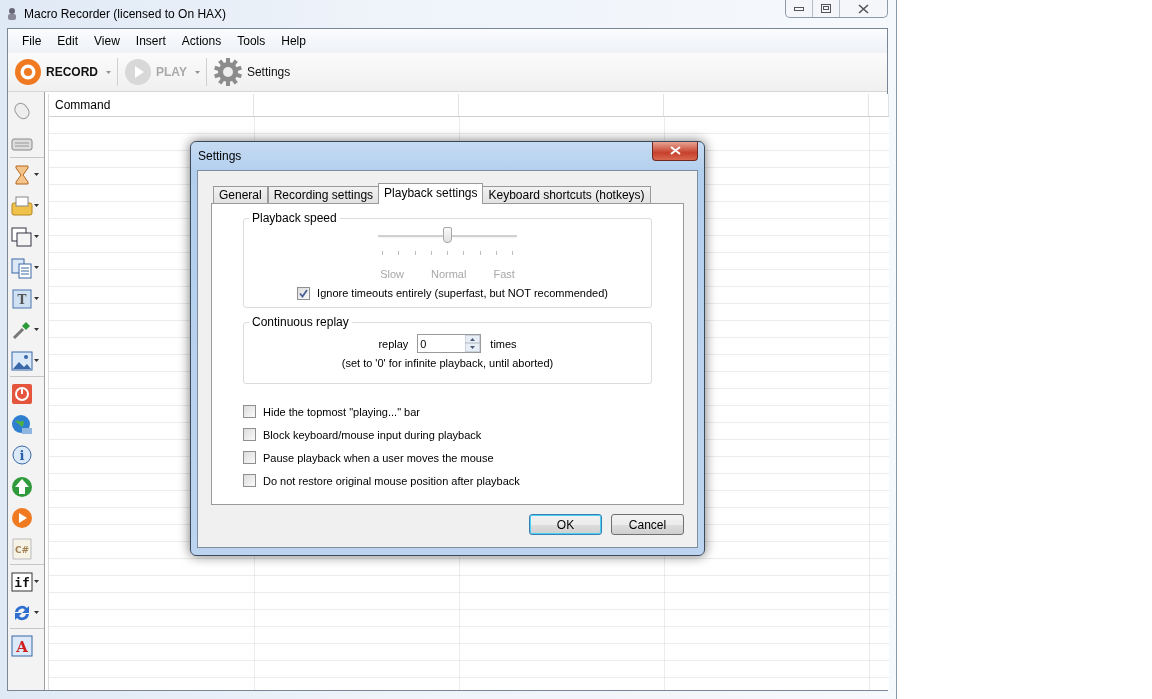 The width and height of the screenshot is (1152, 699). I want to click on tool-button: T, so click(24, 298).